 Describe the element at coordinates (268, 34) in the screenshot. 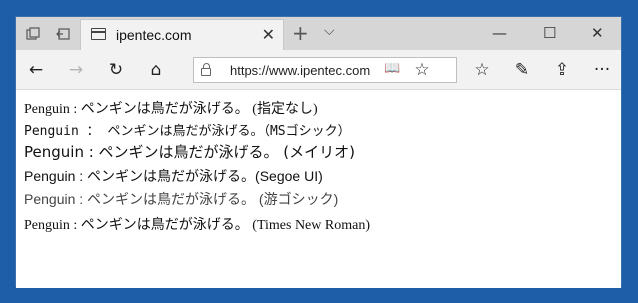

I see `close-tab-icon: ✕` at that location.